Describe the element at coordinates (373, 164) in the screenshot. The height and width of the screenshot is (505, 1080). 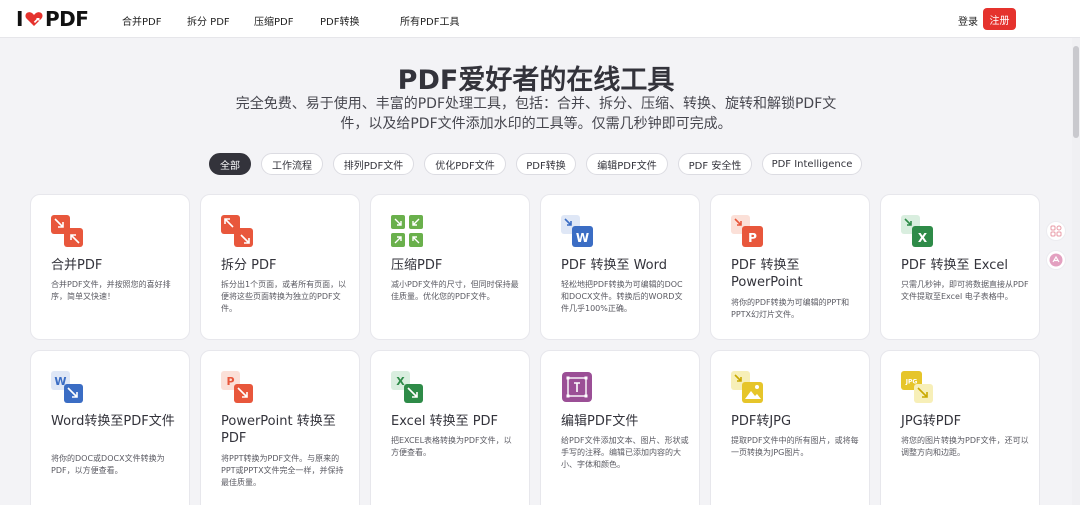
I see `filter-organize-pdf: 排列PDF文件` at that location.